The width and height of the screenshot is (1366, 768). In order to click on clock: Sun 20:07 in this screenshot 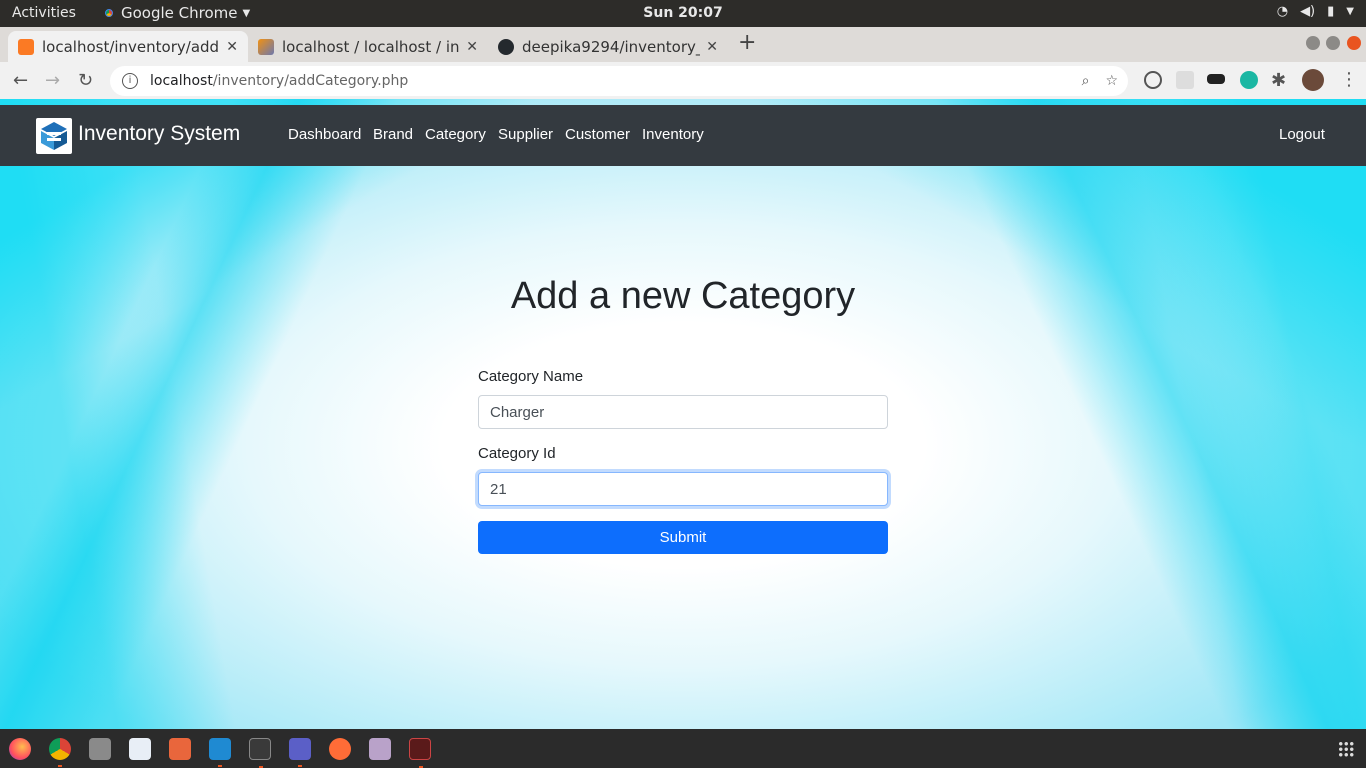, I will do `click(682, 13)`.